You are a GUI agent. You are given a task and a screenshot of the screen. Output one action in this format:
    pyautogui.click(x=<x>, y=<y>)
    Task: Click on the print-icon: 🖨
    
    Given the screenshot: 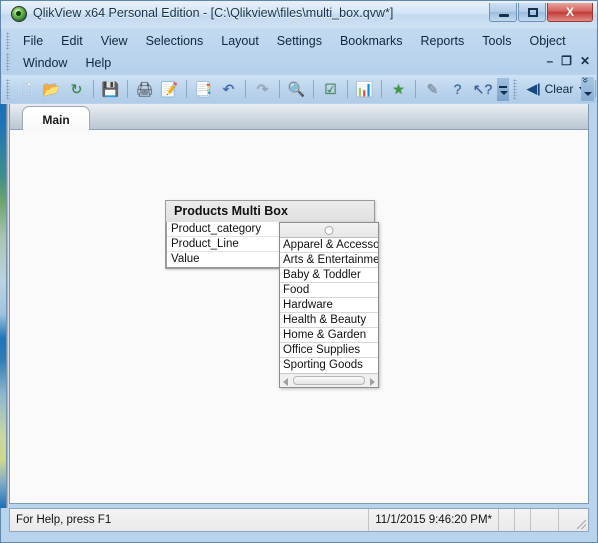 What is the action you would take?
    pyautogui.click(x=144, y=89)
    